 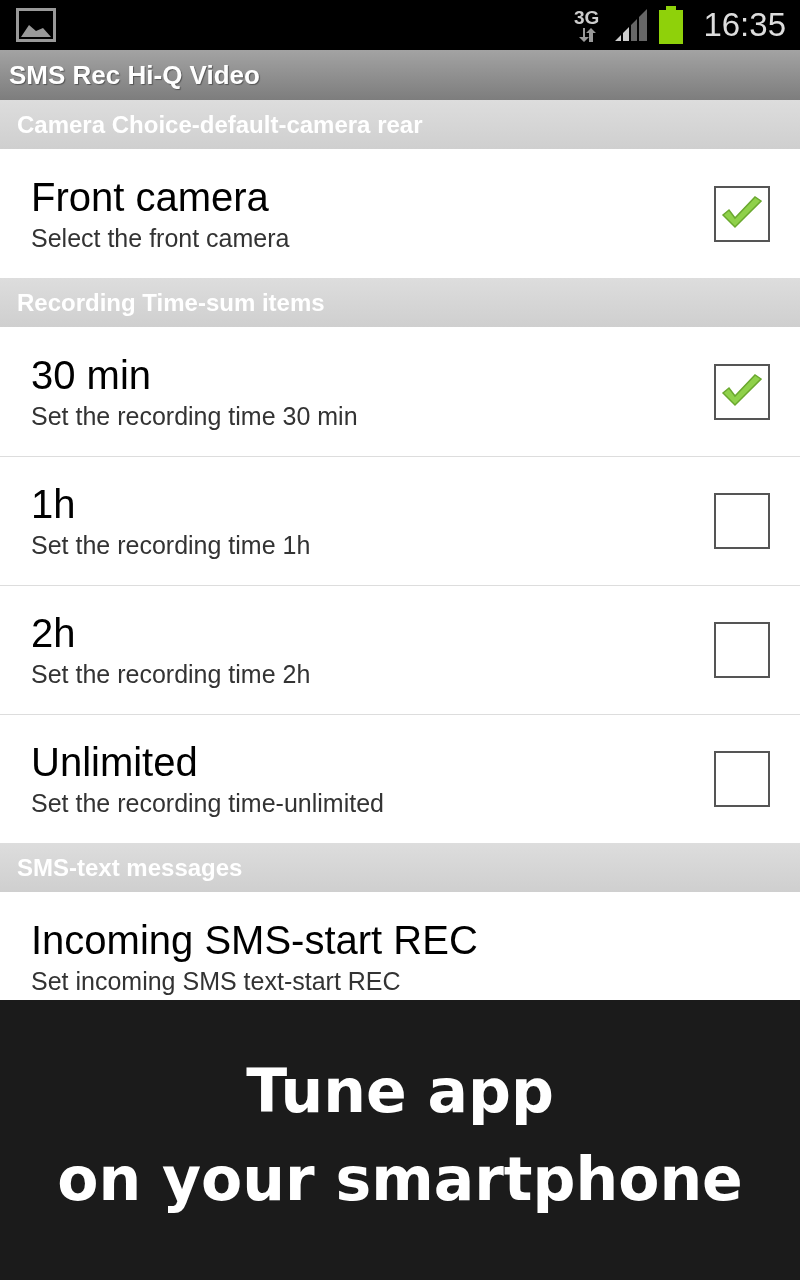 What do you see at coordinates (161, 238) in the screenshot?
I see `setting-summary: Select the front camera` at bounding box center [161, 238].